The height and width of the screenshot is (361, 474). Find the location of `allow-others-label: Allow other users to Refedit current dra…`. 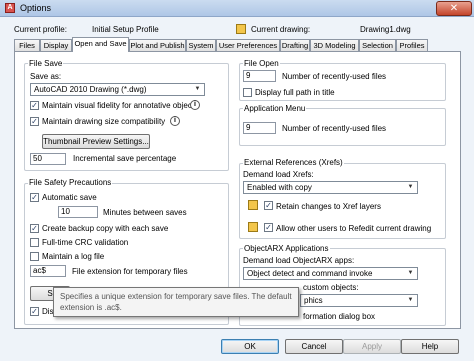

allow-others-label: Allow other users to Refedit current dra… is located at coordinates (354, 228).